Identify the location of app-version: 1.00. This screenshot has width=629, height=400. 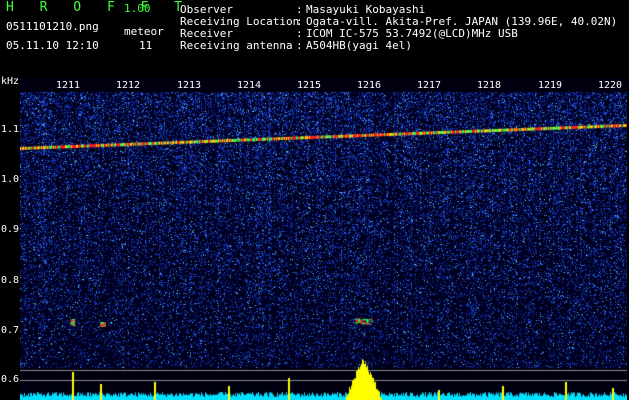
(137, 8).